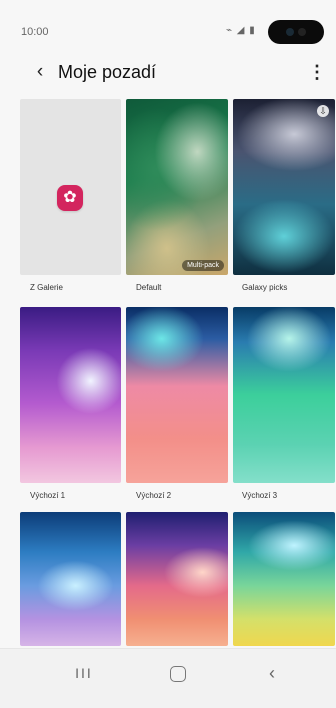 The height and width of the screenshot is (708, 336). I want to click on navigation-bar: III ‹, so click(168, 678).